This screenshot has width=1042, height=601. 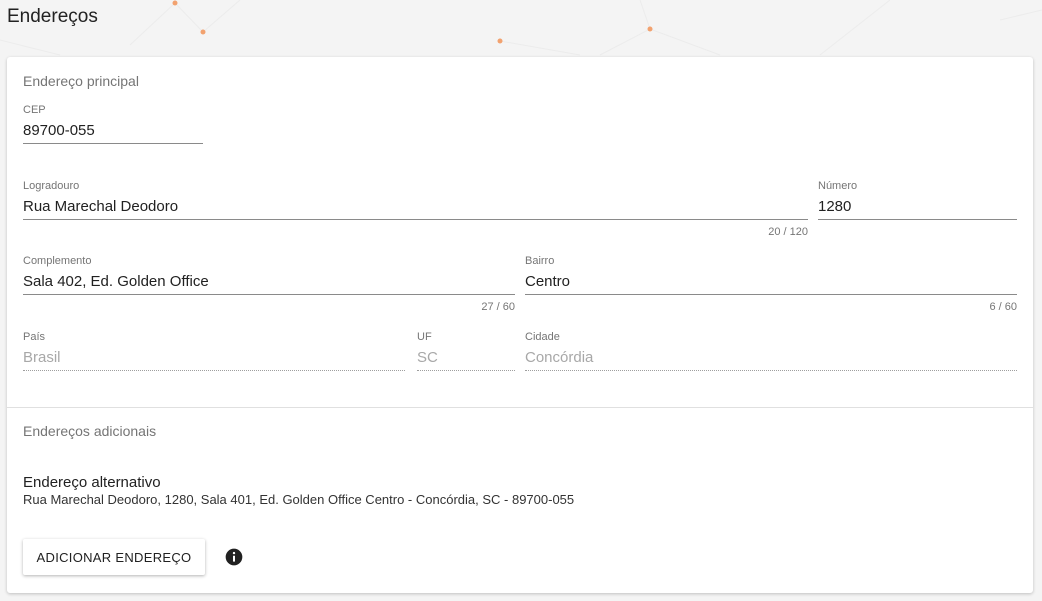 I want to click on bairro-label: Bairro, so click(x=540, y=261).